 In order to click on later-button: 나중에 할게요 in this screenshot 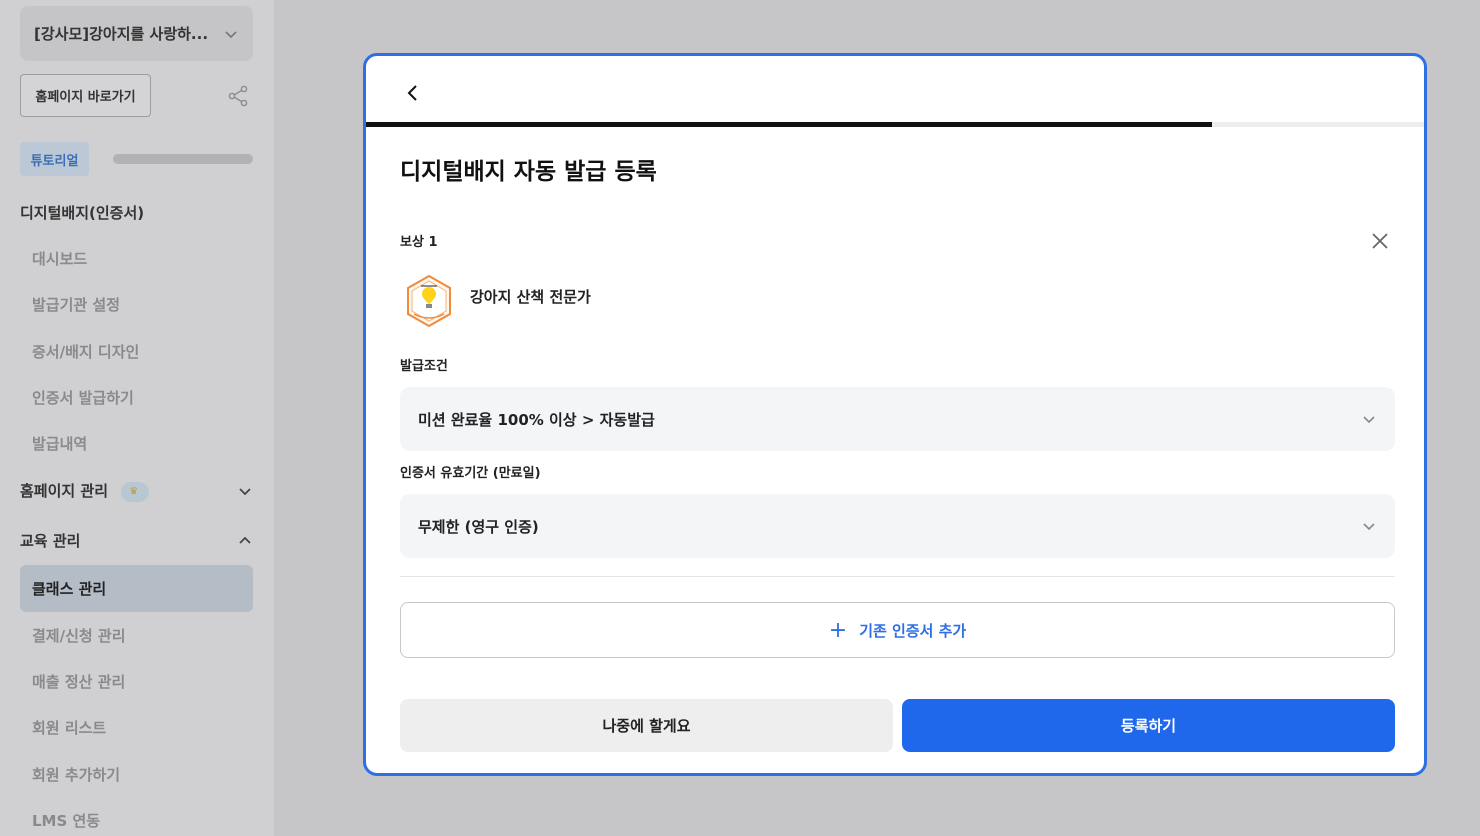, I will do `click(646, 725)`.